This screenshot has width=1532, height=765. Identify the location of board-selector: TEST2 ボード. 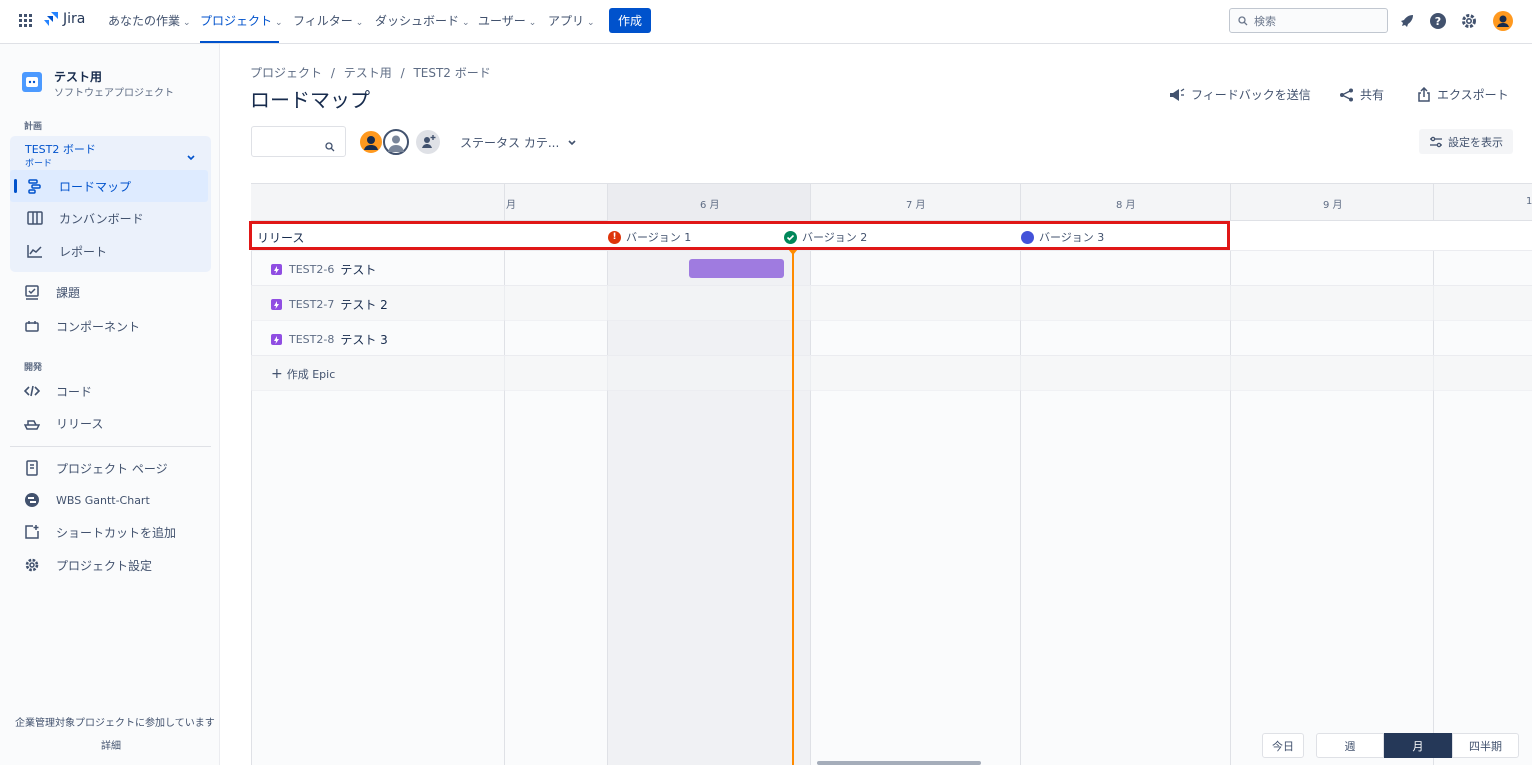
(60, 149).